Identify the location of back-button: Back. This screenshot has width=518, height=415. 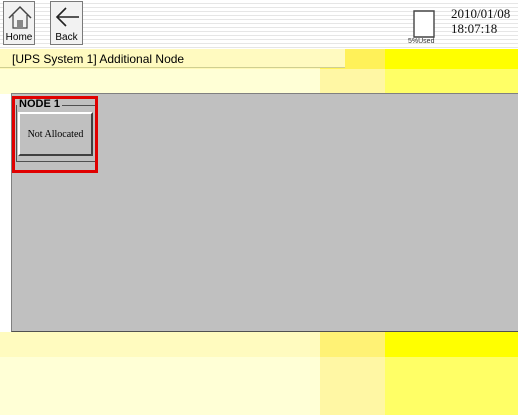
(66, 23).